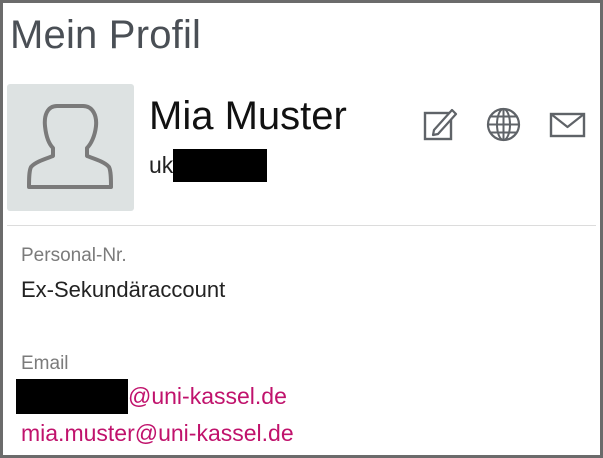 The width and height of the screenshot is (603, 458). Describe the element at coordinates (74, 255) in the screenshot. I see `personal-nr-label: Personal-Nr.` at that location.